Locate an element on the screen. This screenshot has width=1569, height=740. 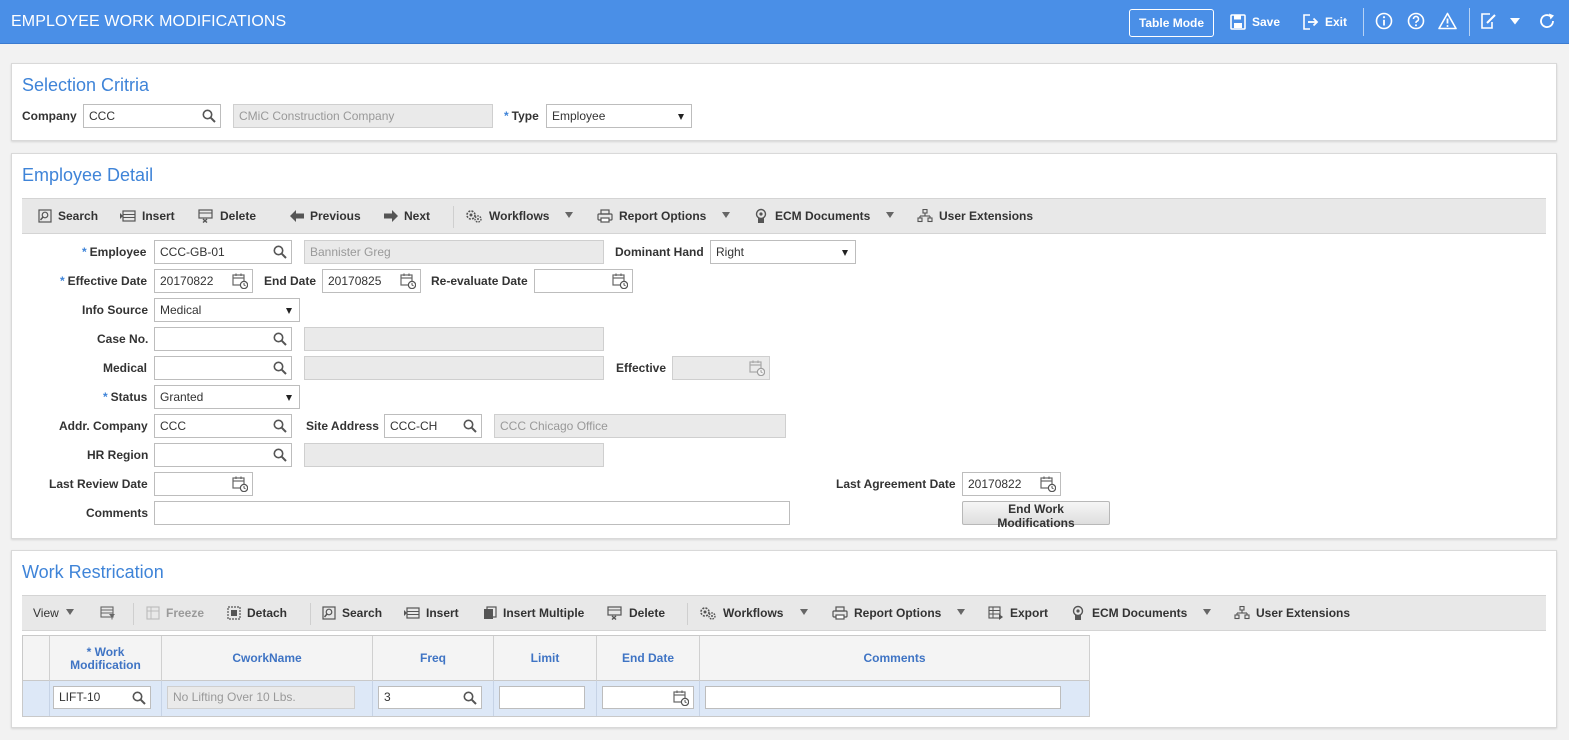
end-date-field: 20170825 is located at coordinates (371, 281).